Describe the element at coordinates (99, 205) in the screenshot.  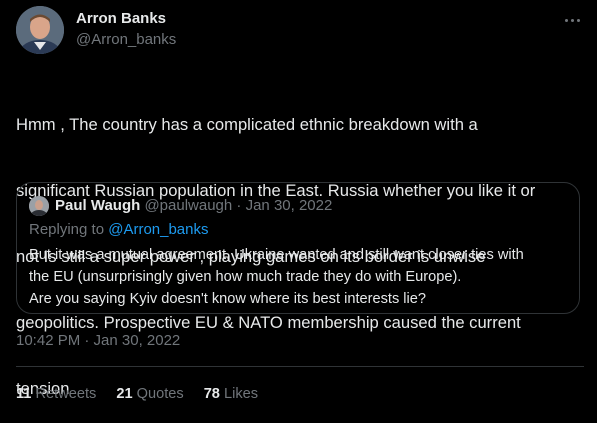
I see `quoted-author-name: Paul Waugh` at that location.